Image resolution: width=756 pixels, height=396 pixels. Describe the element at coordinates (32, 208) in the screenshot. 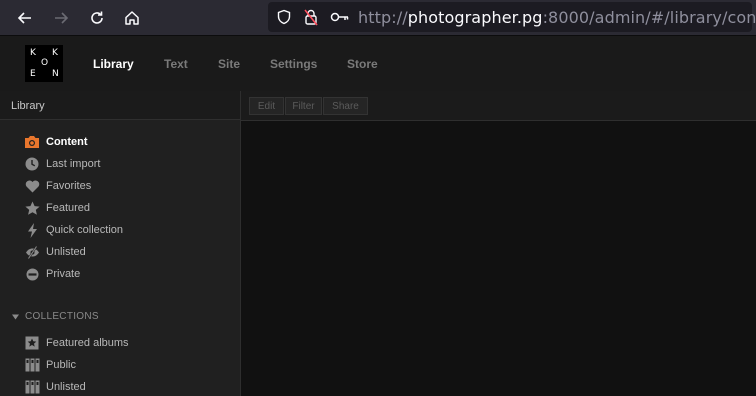

I see `star-icon` at that location.